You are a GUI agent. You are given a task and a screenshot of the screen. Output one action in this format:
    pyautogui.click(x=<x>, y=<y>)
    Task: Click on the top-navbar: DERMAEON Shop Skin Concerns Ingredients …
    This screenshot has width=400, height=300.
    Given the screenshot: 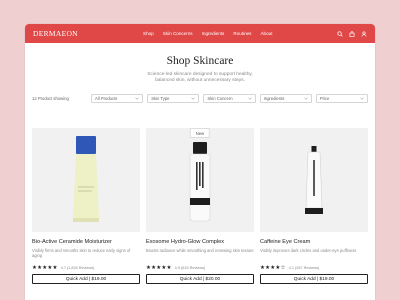 What is the action you would take?
    pyautogui.click(x=200, y=33)
    